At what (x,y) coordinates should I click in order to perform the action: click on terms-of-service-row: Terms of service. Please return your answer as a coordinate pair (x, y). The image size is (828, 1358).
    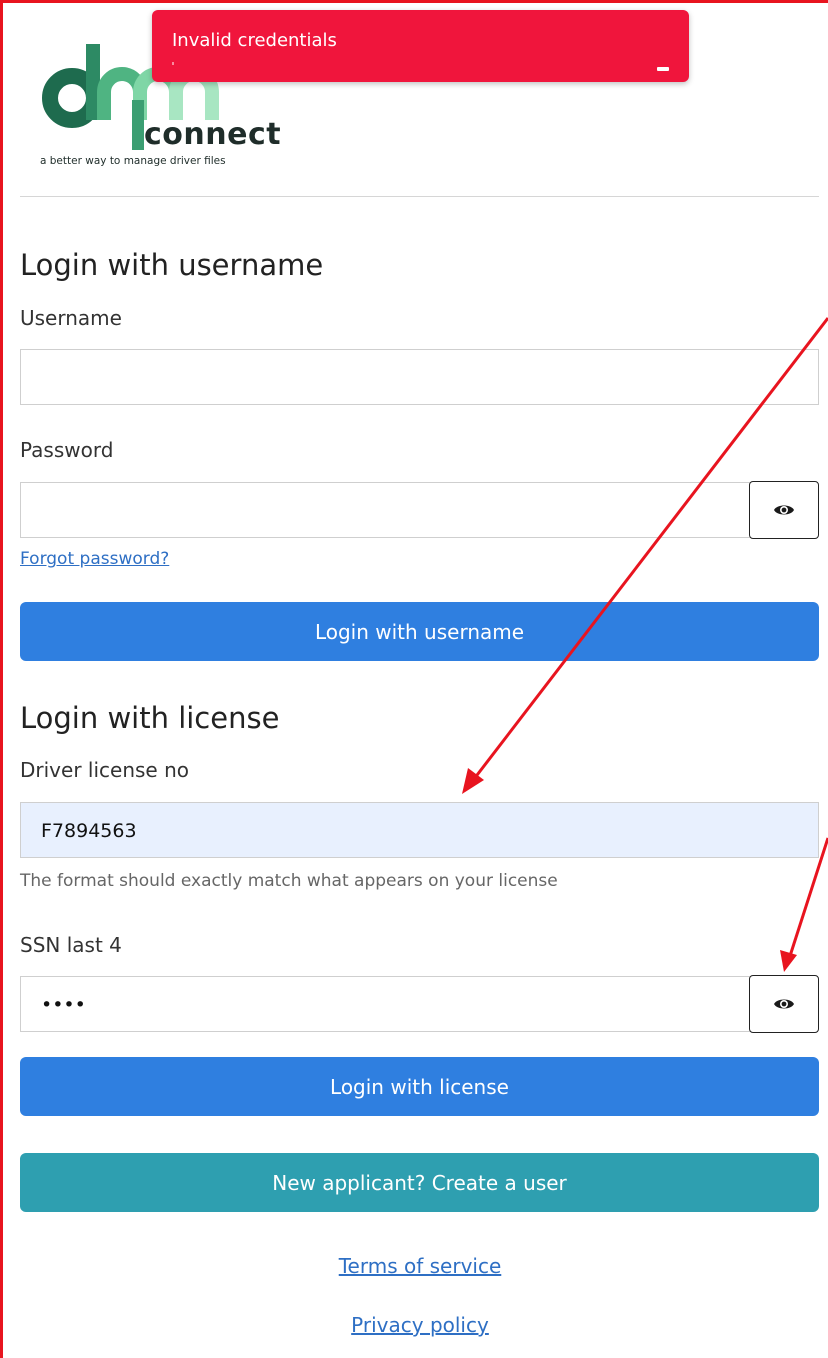
    Looking at the image, I should click on (414, 1266).